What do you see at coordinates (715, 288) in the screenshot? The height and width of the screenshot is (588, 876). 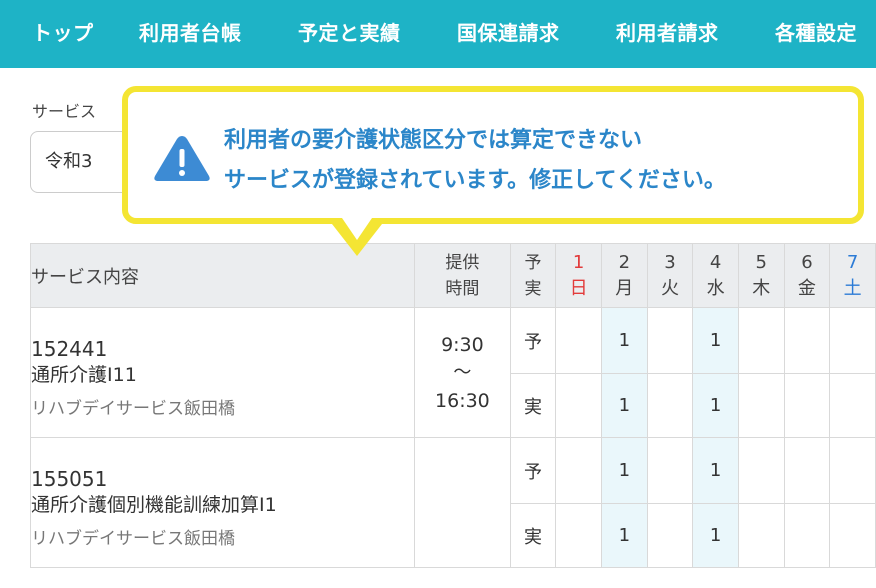 I see `day-of-week: 水` at bounding box center [715, 288].